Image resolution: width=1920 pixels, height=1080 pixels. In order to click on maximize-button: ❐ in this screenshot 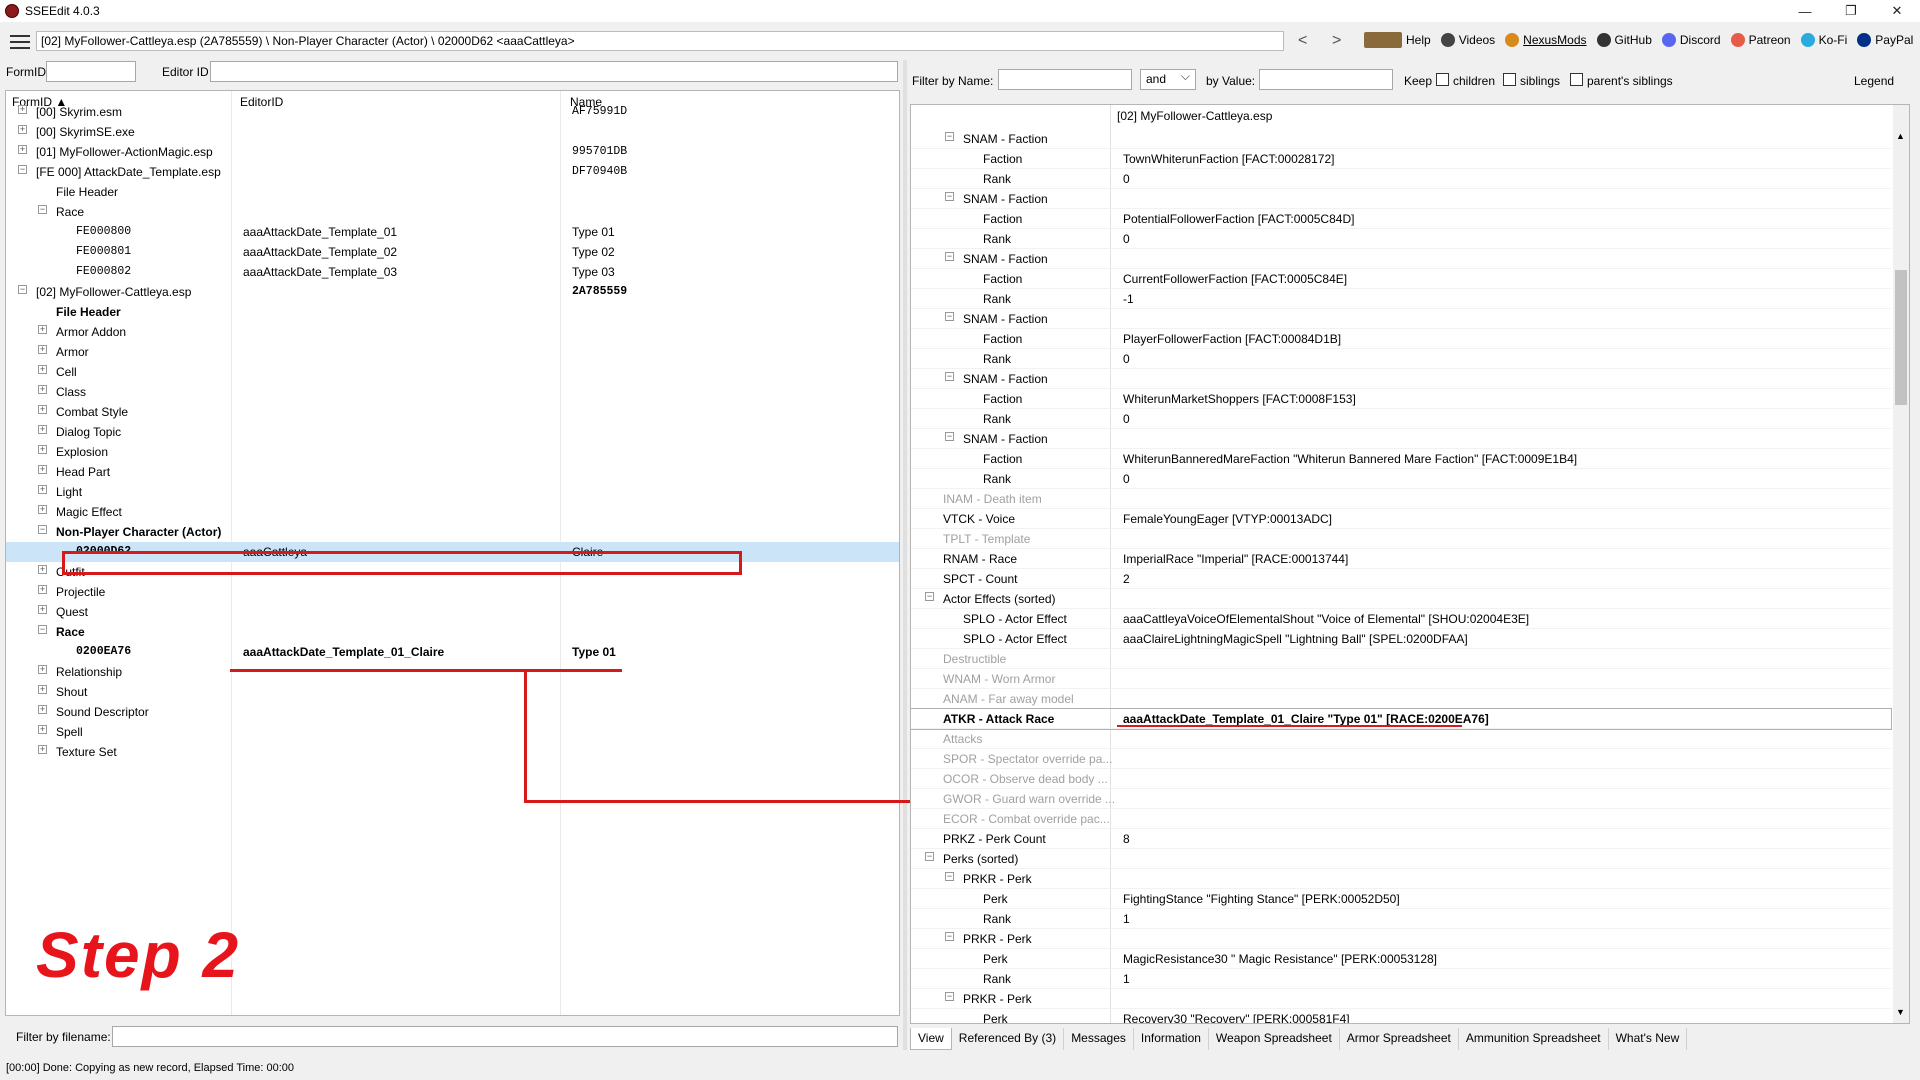, I will do `click(1851, 11)`.